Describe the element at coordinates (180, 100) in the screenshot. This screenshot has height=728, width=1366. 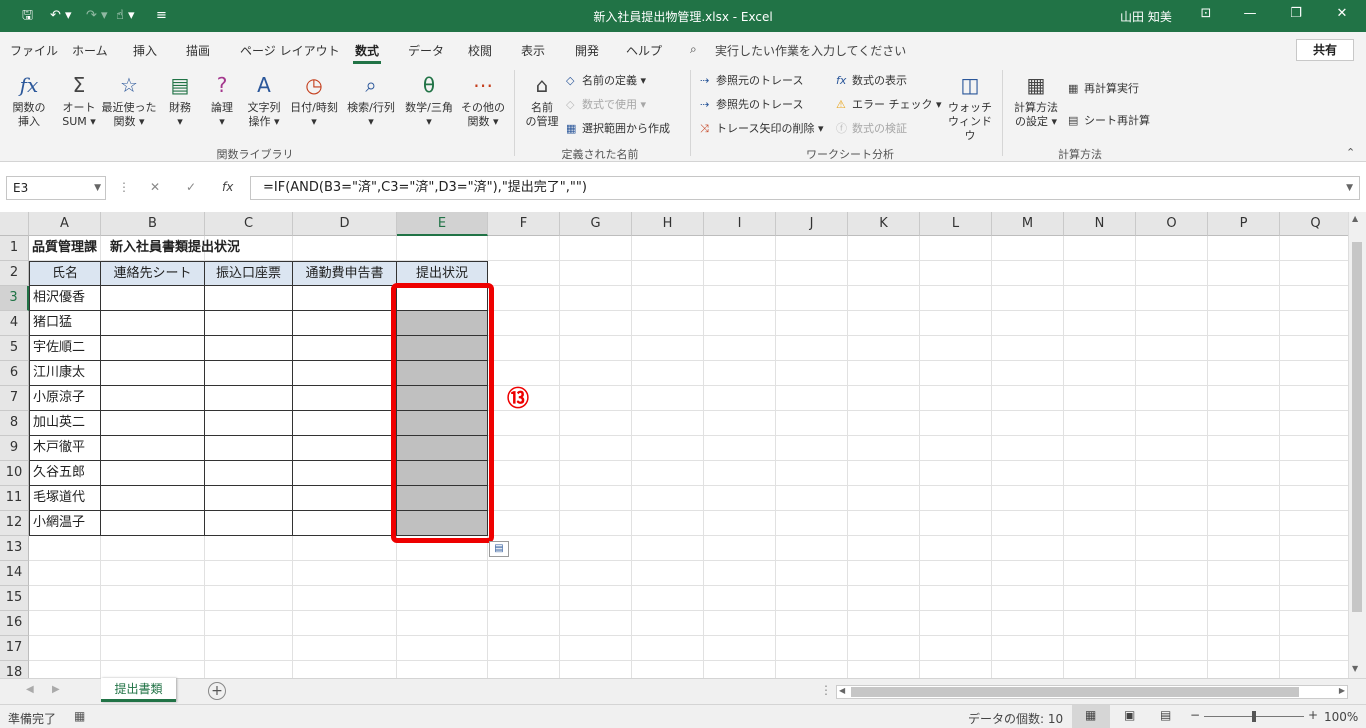
I see `financial-button: ▤ 財務 ▾` at that location.